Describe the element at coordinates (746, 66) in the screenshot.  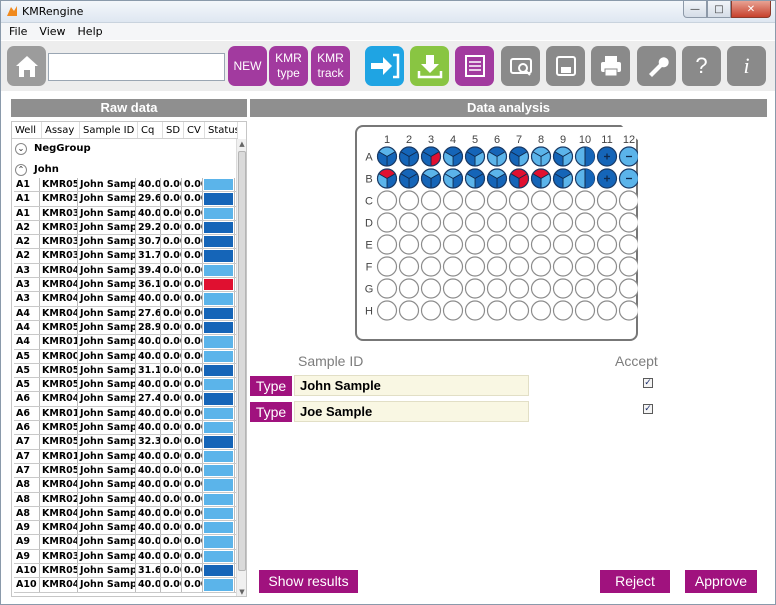
I see `info-button: i` at that location.